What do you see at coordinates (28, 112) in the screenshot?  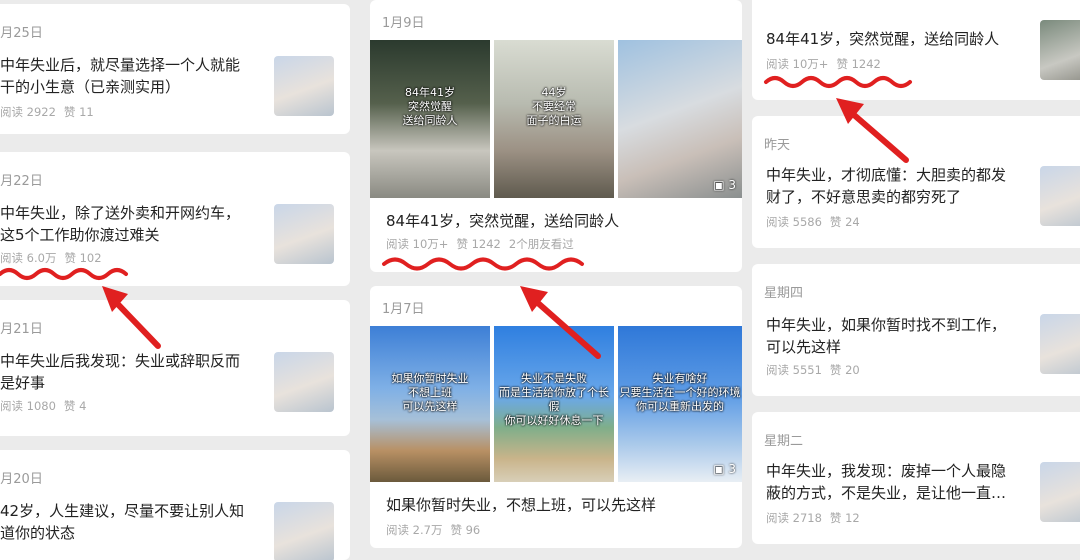 I see `read-count: 阅读 2922` at bounding box center [28, 112].